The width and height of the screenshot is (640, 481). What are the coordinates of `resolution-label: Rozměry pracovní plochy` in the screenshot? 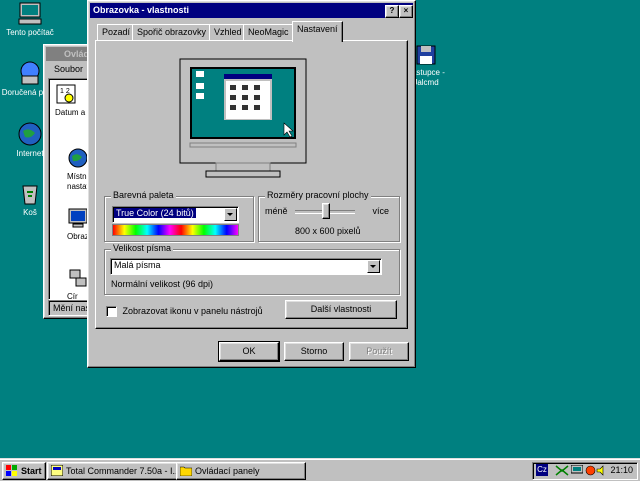 It's located at (318, 195).